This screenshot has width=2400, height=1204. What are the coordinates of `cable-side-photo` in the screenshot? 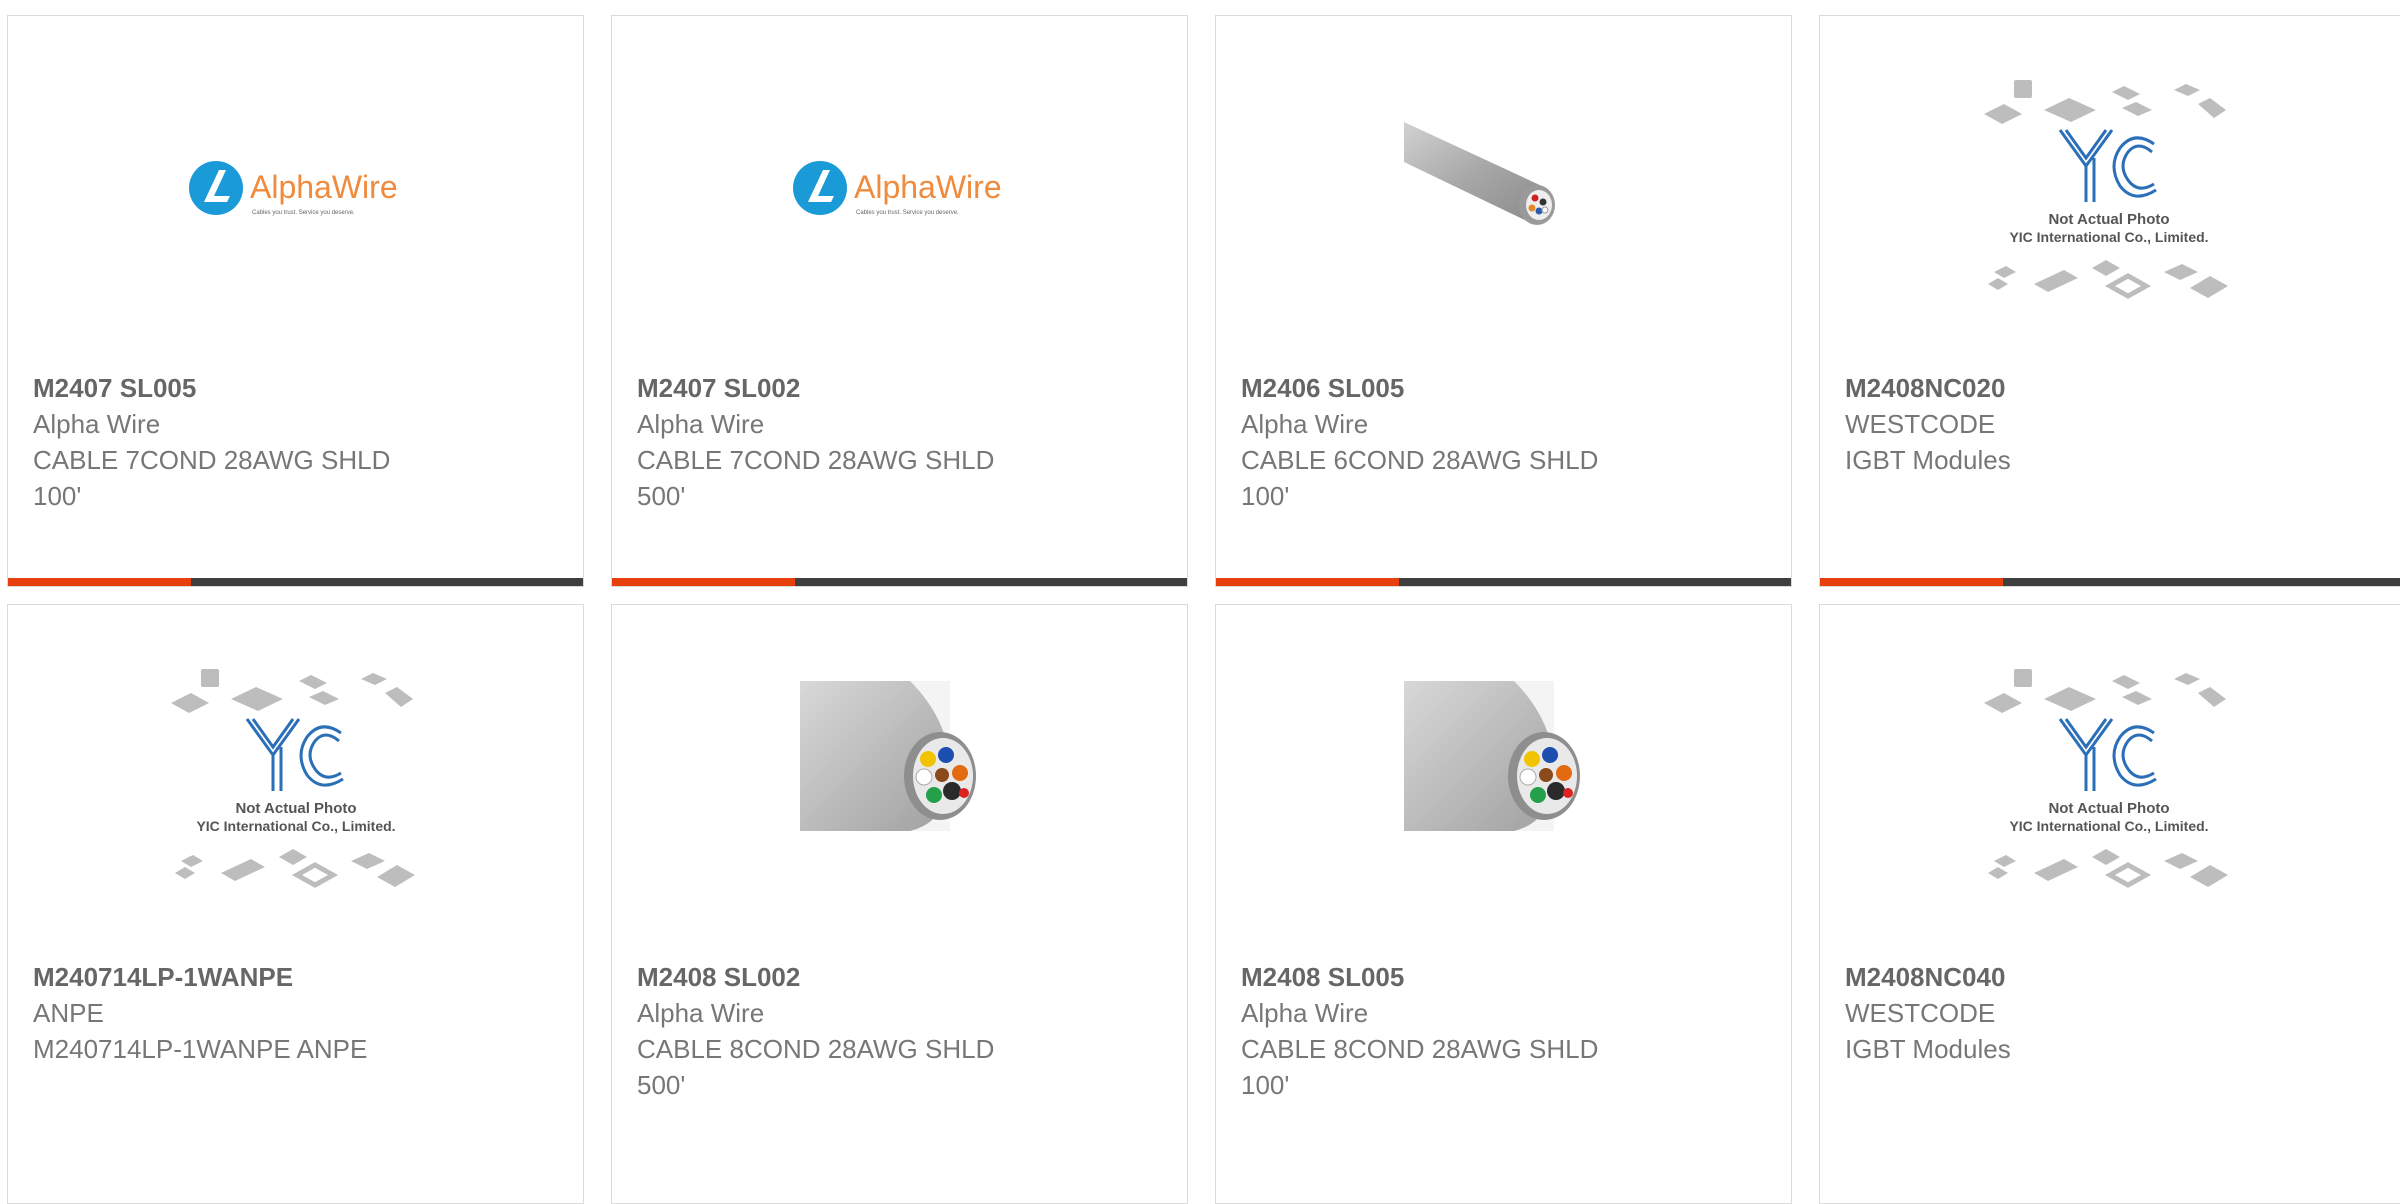 It's located at (1479, 173).